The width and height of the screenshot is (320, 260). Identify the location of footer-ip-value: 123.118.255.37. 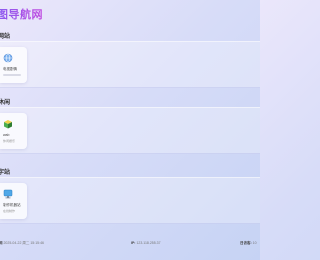
(148, 243).